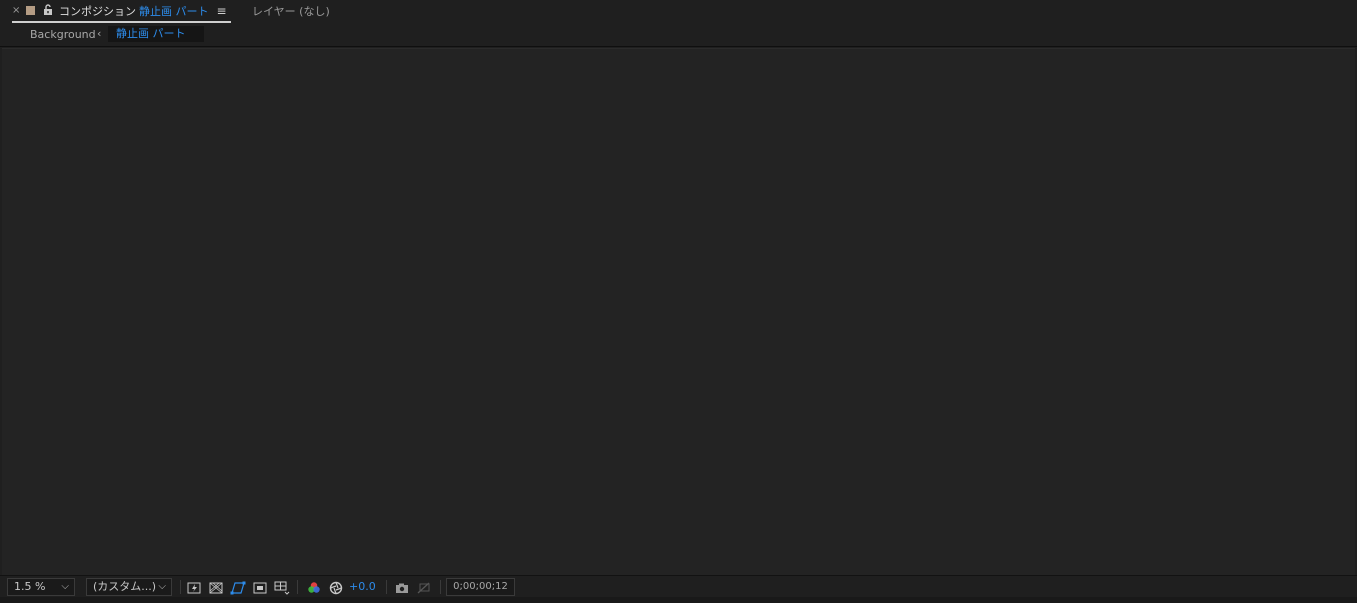  Describe the element at coordinates (30, 586) in the screenshot. I see `zoom-value: 1.5 %` at that location.